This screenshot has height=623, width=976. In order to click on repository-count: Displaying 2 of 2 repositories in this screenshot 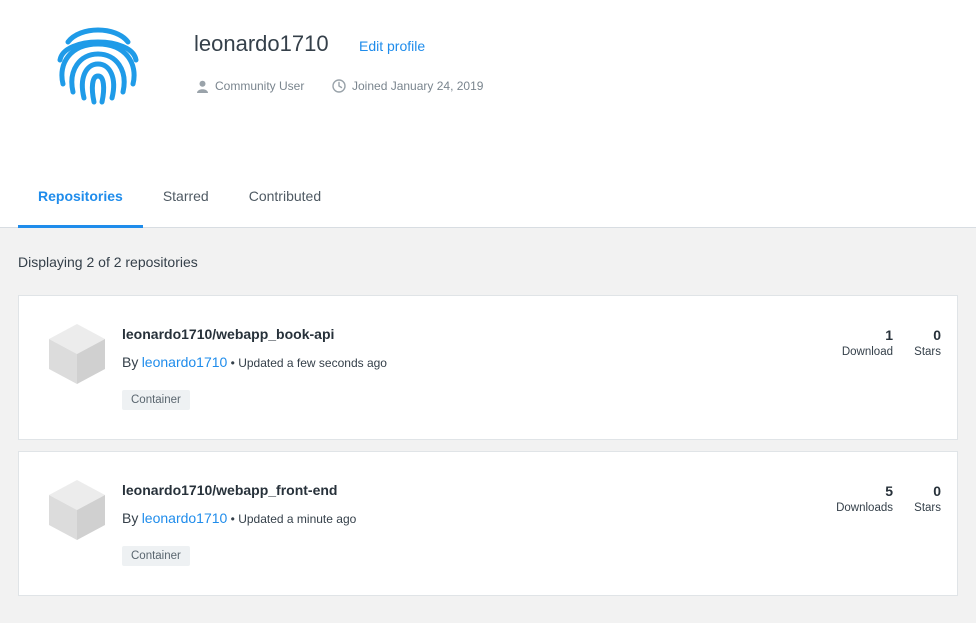, I will do `click(108, 262)`.